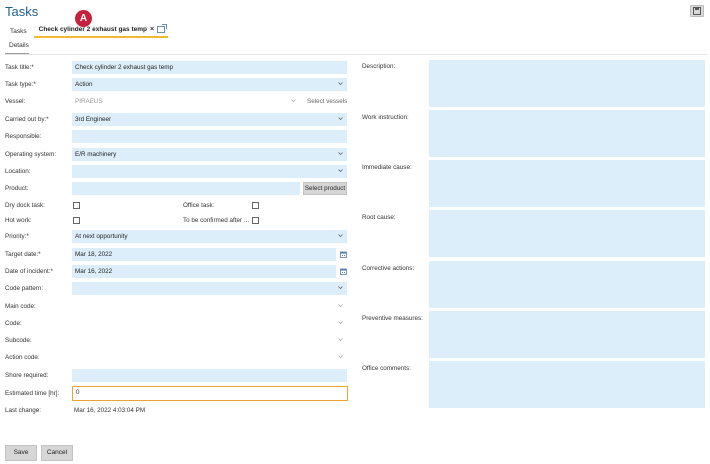  I want to click on task-type-value: Action, so click(84, 84).